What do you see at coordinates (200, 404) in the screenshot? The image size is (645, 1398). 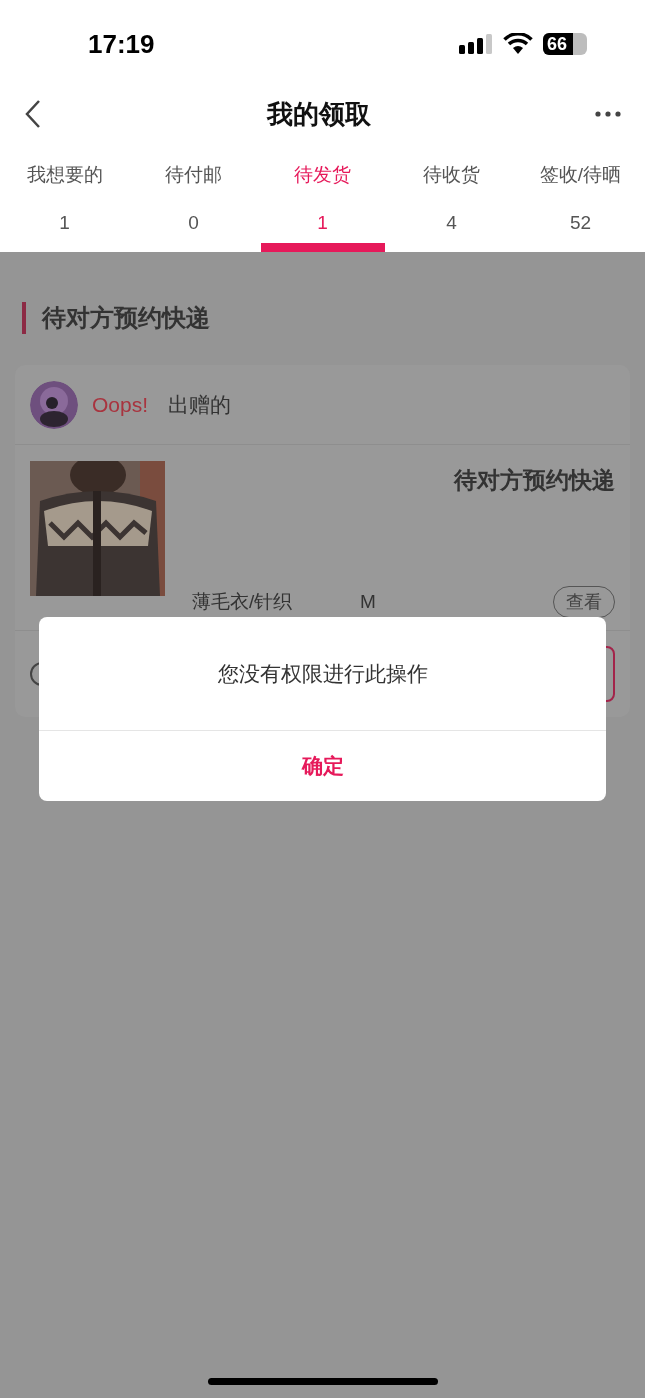 I see `relation-label: 出赠的` at bounding box center [200, 404].